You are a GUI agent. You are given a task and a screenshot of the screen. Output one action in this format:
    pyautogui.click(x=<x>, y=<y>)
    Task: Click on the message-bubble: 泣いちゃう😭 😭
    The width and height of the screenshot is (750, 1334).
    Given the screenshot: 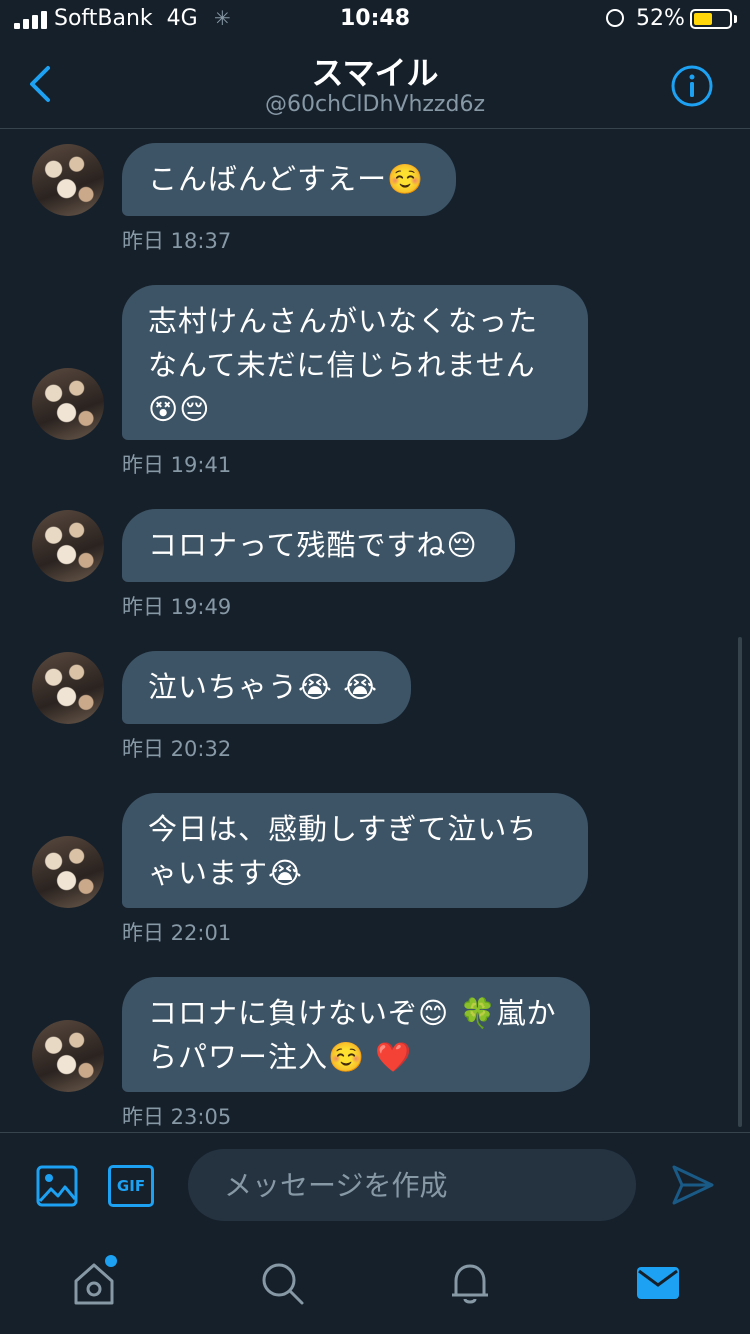 What is the action you would take?
    pyautogui.click(x=266, y=687)
    